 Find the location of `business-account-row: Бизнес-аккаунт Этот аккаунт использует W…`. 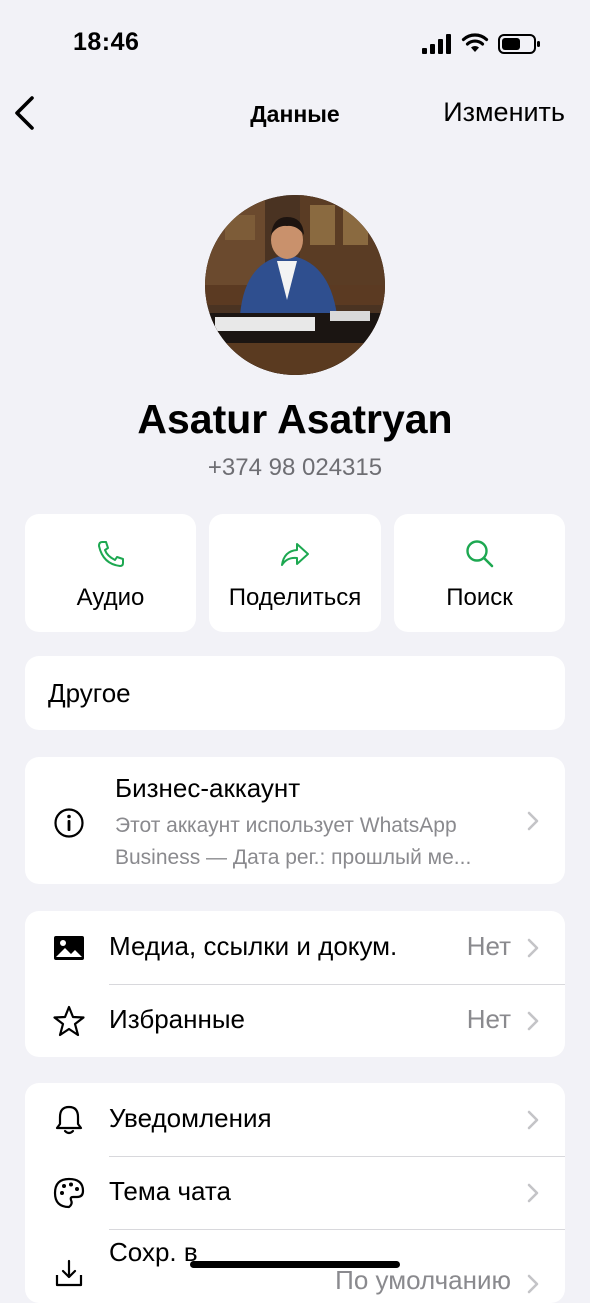

business-account-row: Бизнес-аккаунт Этот аккаунт использует W… is located at coordinates (295, 820).